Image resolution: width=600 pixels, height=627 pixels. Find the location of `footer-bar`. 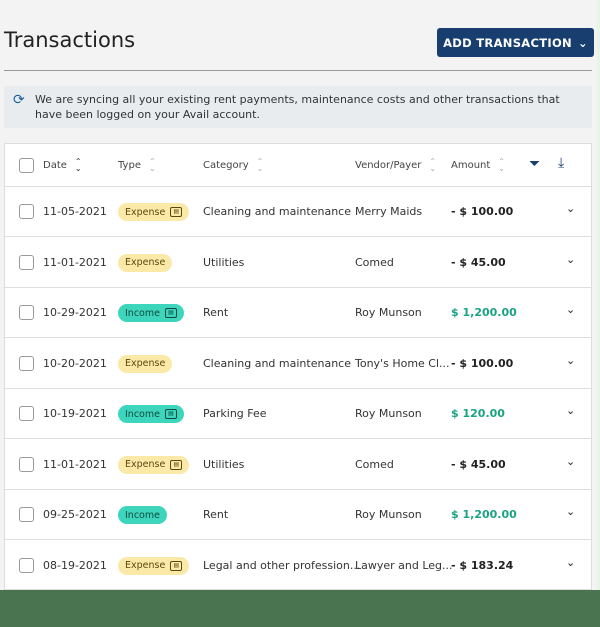

footer-bar is located at coordinates (300, 608).